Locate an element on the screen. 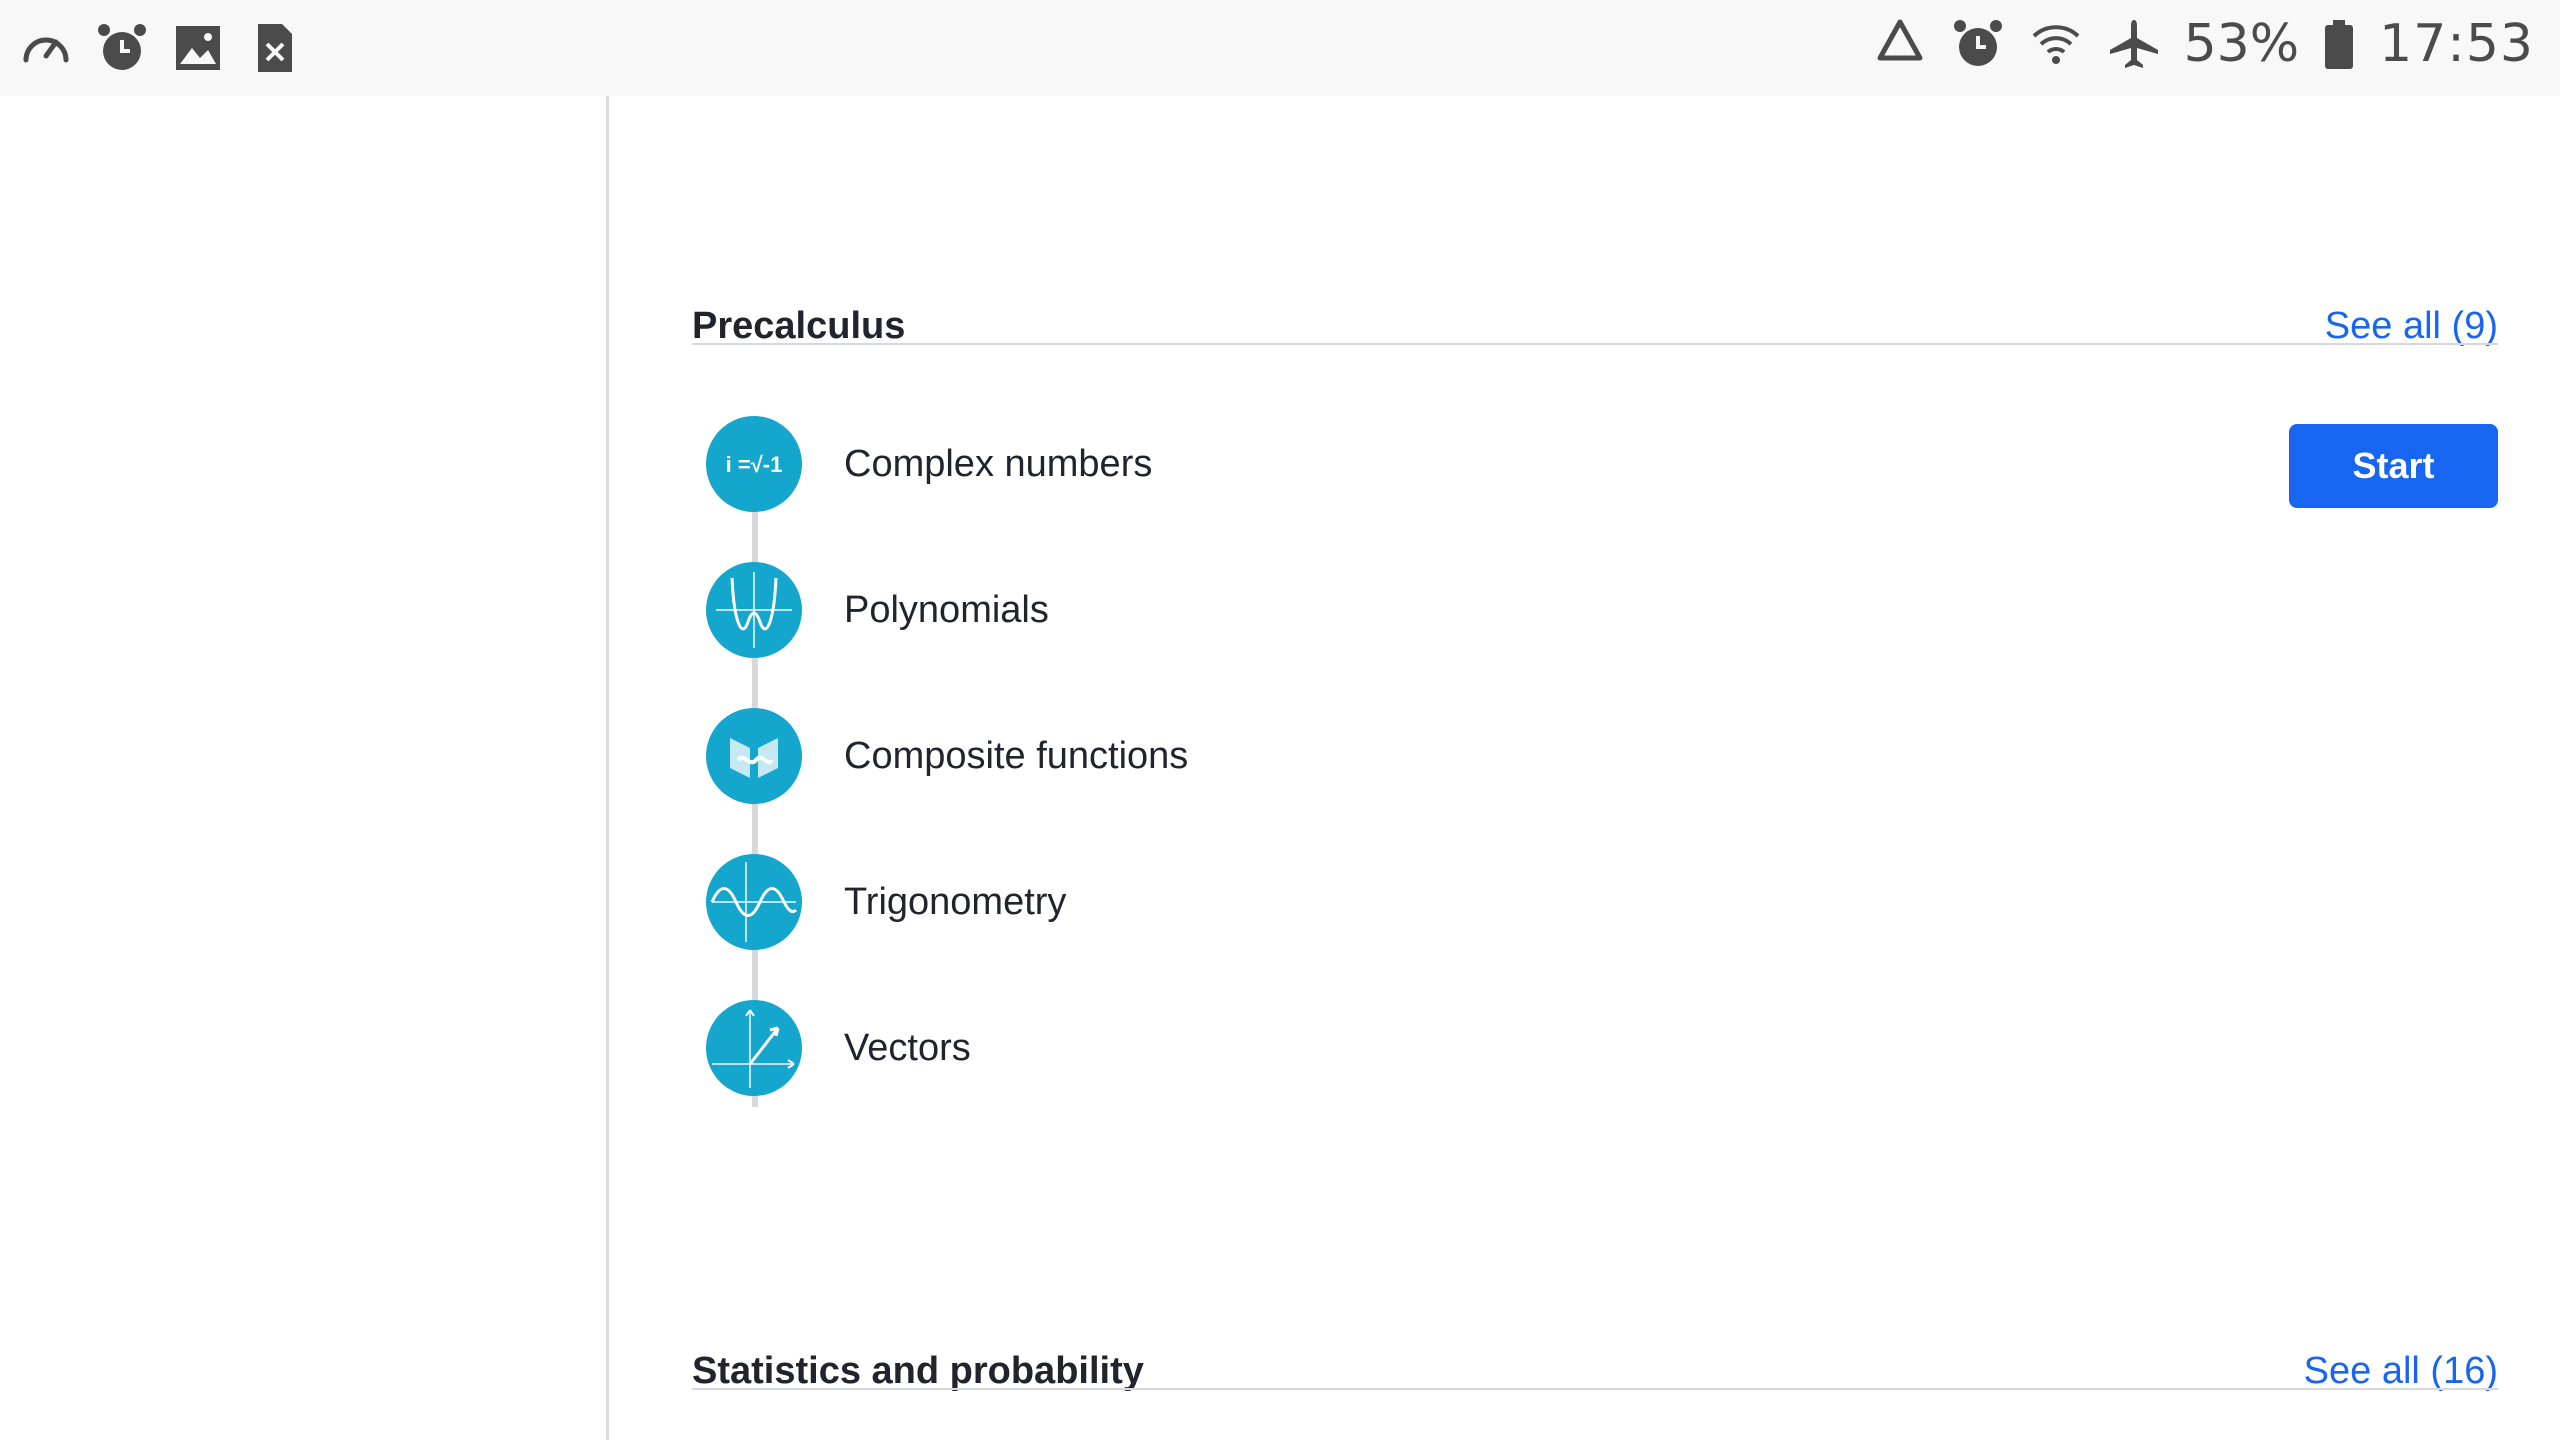 The image size is (2560, 1440). status-bar: 53% 17:53 is located at coordinates (1280, 48).